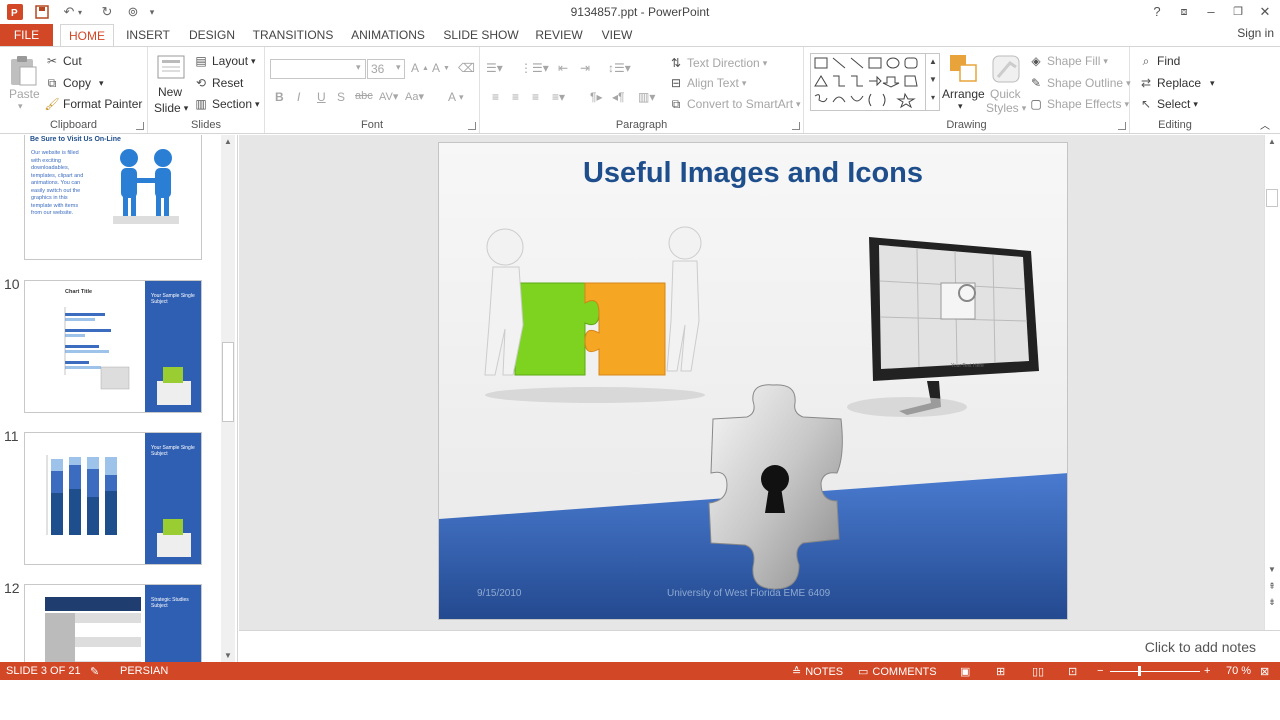 The image size is (1280, 720). Describe the element at coordinates (113, 346) in the screenshot. I see `slide-thumbnail-10: Chart Title Your Sample Single Subject` at that location.